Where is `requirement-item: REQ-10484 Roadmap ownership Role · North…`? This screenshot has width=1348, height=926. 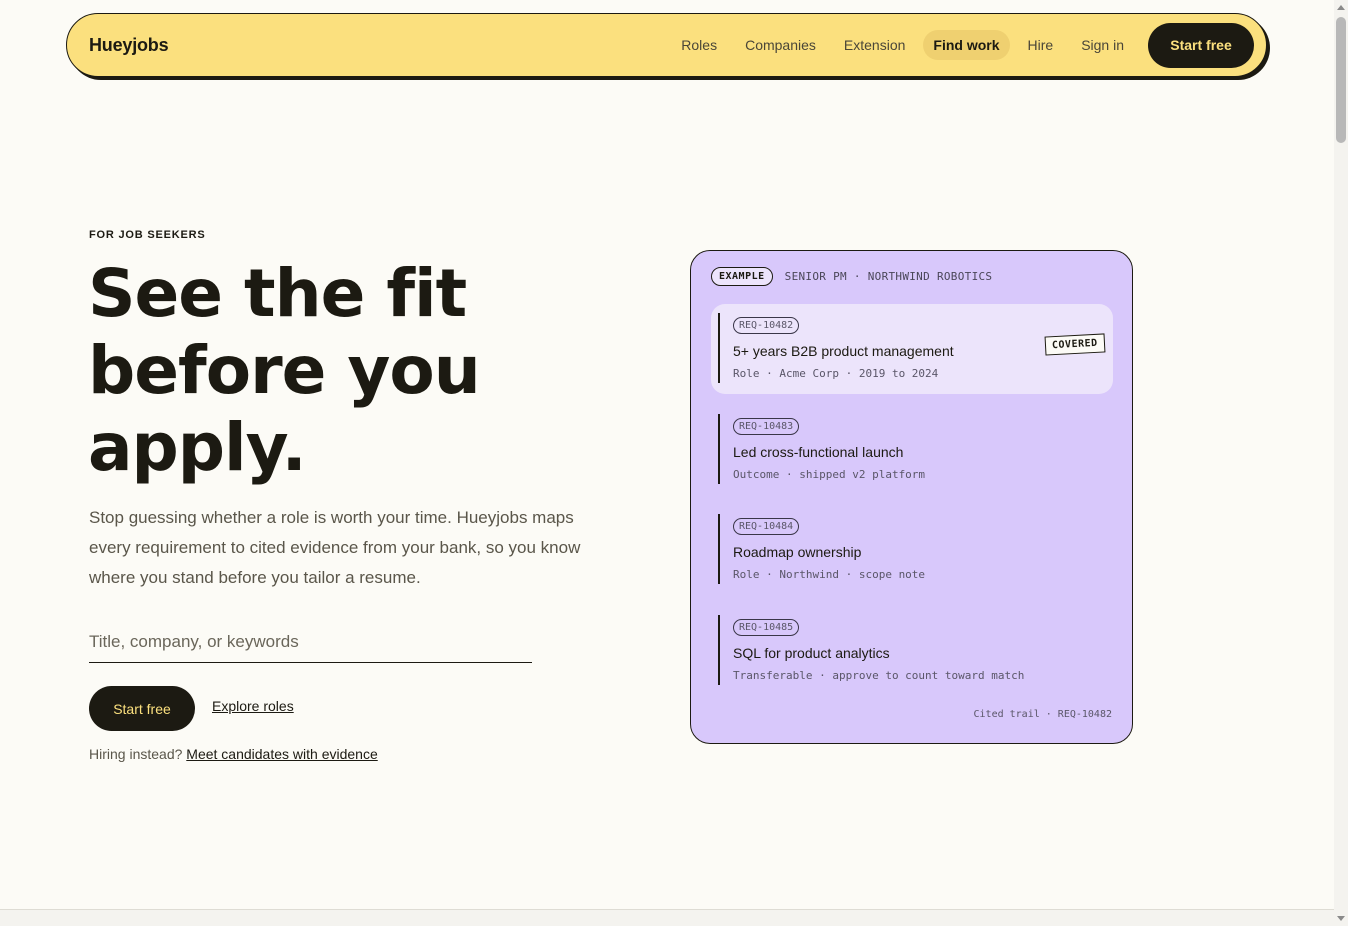 requirement-item: REQ-10484 Roadmap ownership Role · North… is located at coordinates (912, 550).